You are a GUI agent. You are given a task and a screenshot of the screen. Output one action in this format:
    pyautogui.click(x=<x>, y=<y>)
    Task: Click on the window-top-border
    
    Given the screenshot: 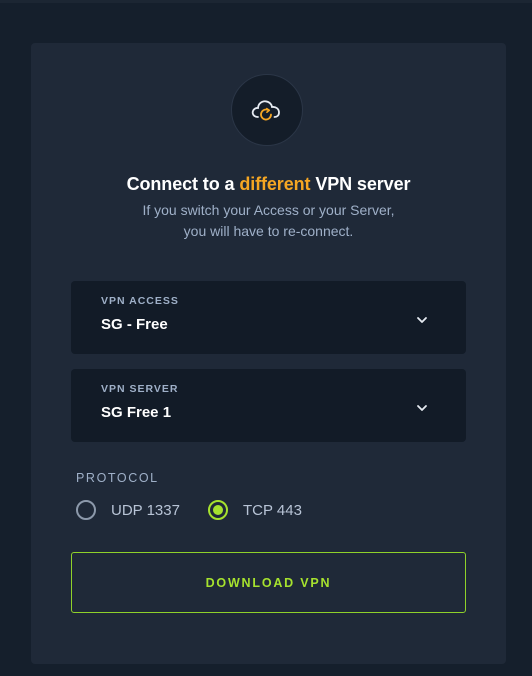 What is the action you would take?
    pyautogui.click(x=266, y=1)
    